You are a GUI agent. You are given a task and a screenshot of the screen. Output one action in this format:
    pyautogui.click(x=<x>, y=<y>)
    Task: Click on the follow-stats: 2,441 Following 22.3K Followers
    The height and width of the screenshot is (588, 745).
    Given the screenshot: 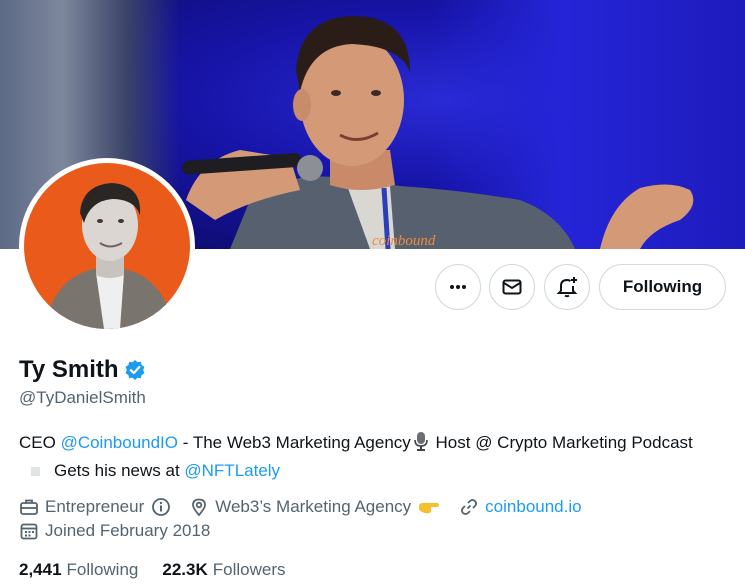 What is the action you would take?
    pyautogui.click(x=164, y=570)
    